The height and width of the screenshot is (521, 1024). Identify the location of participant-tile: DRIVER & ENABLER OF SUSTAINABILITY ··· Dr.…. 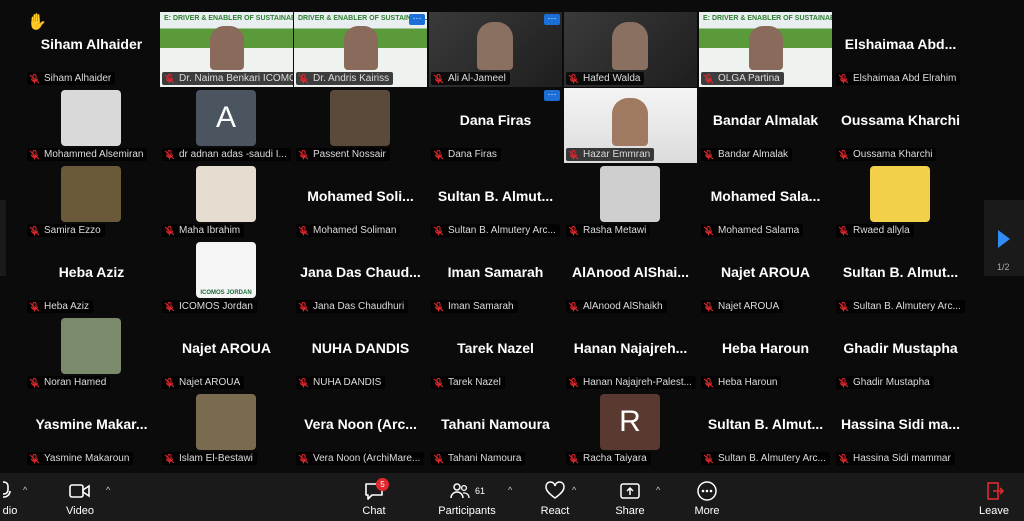
(360, 49).